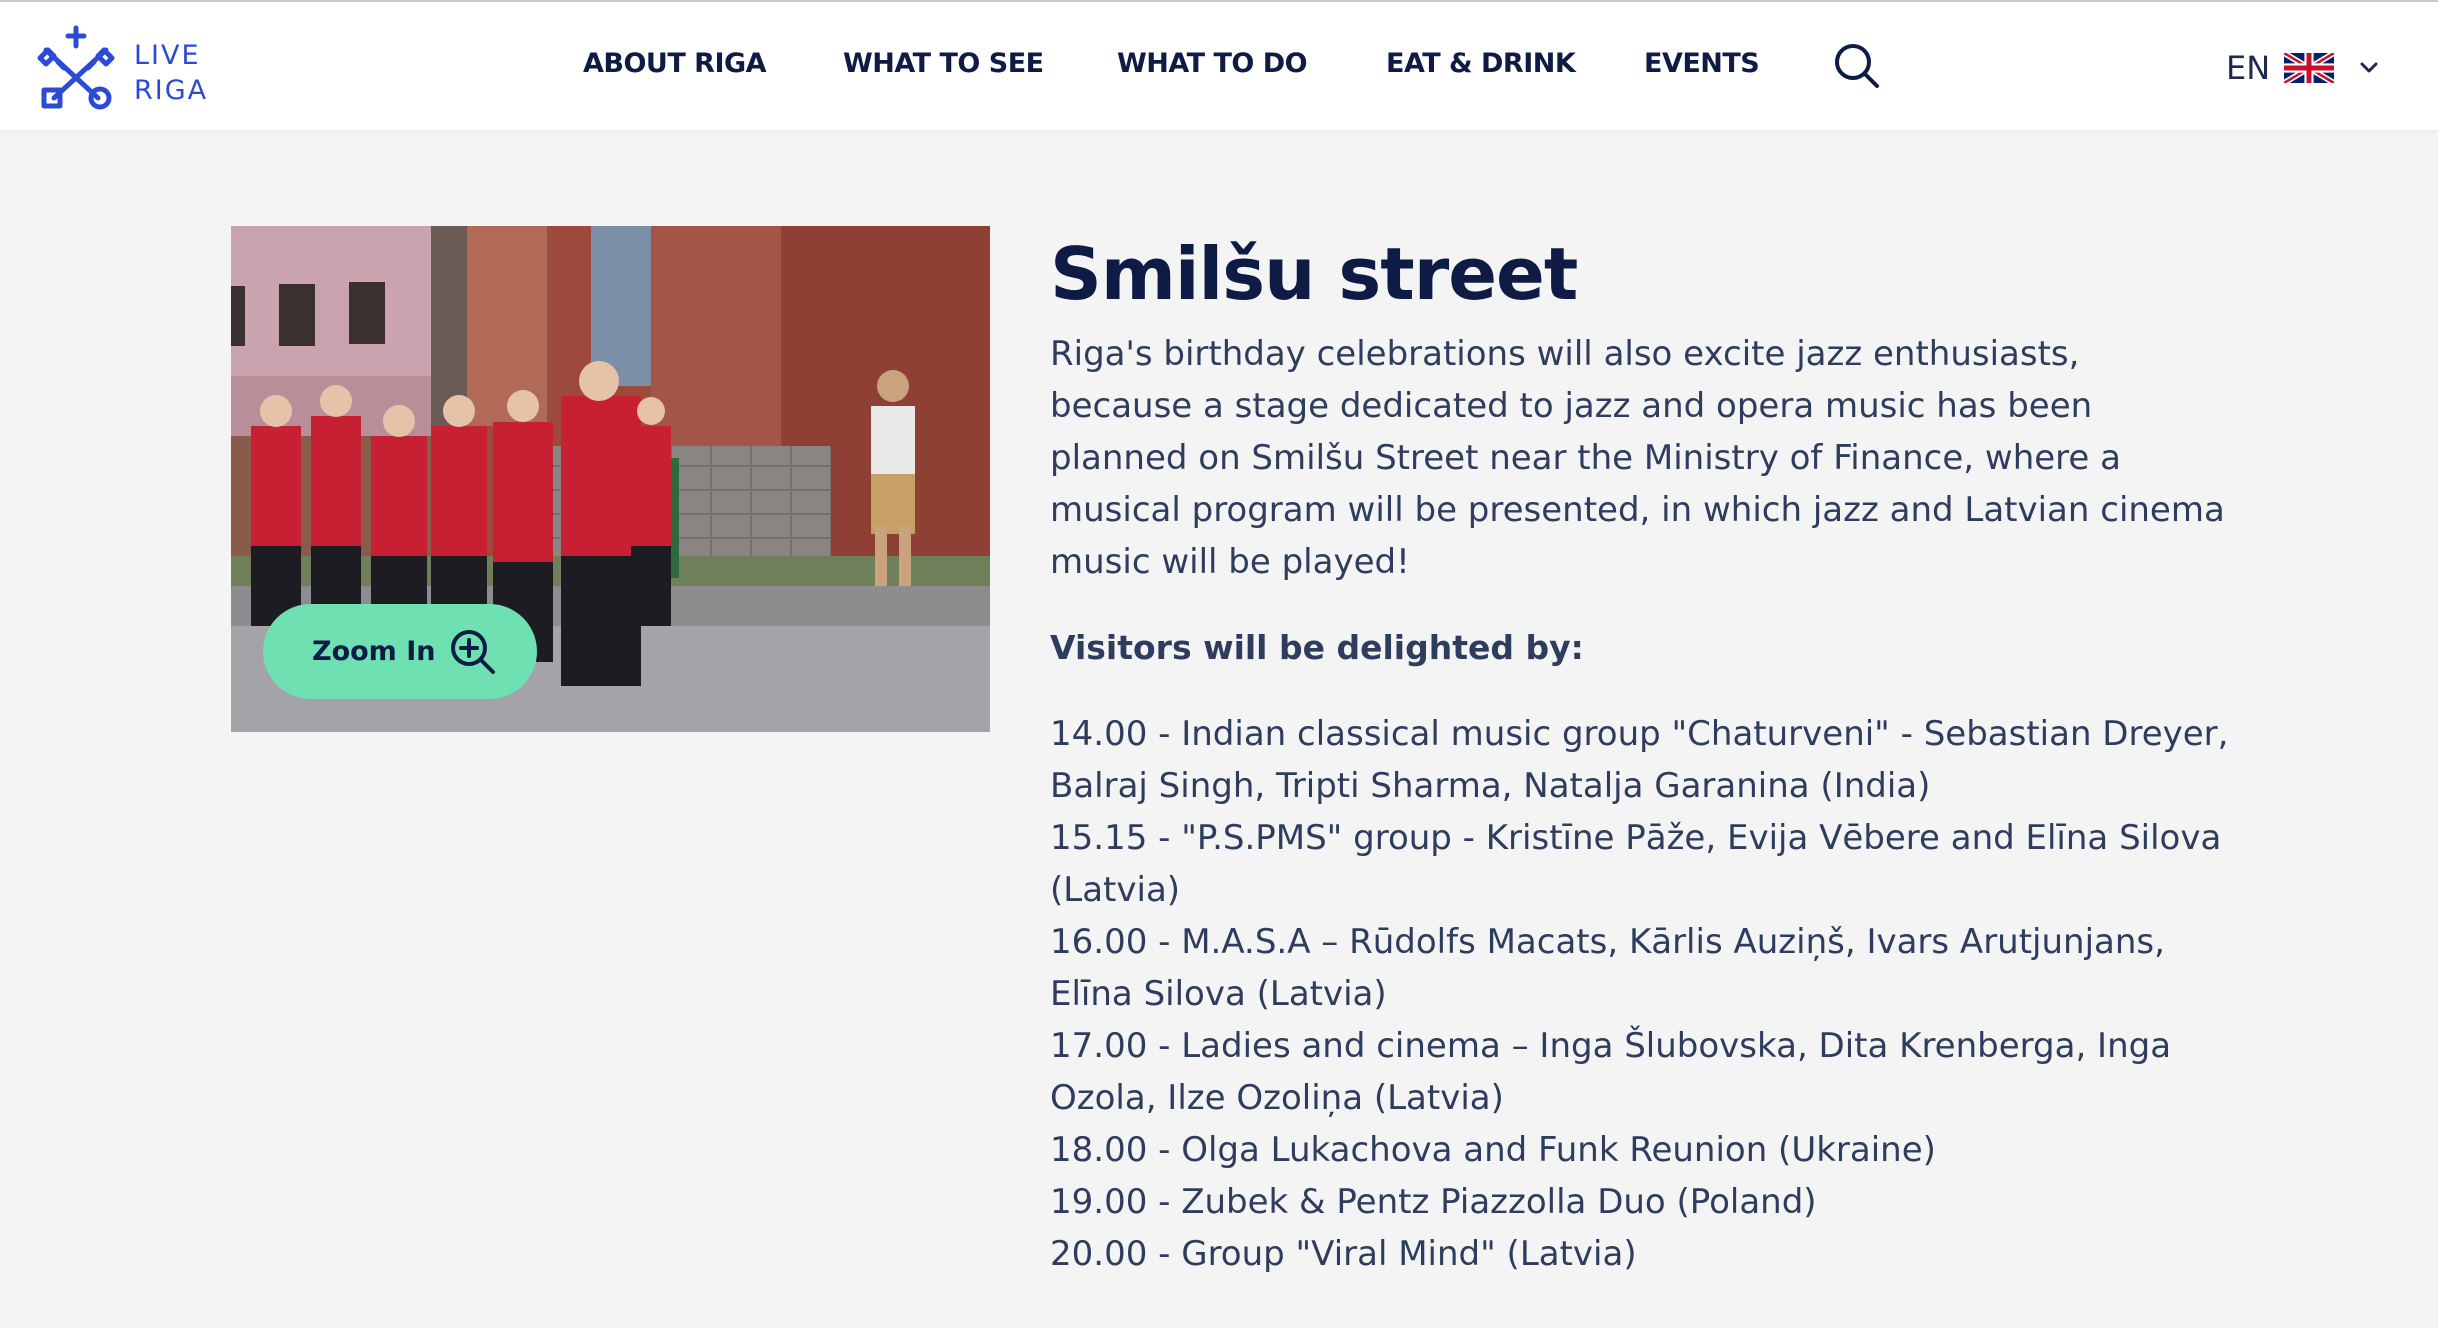 This screenshot has height=1328, width=2438. What do you see at coordinates (675, 63) in the screenshot?
I see `nav-about-riga: ABOUT RIGA` at bounding box center [675, 63].